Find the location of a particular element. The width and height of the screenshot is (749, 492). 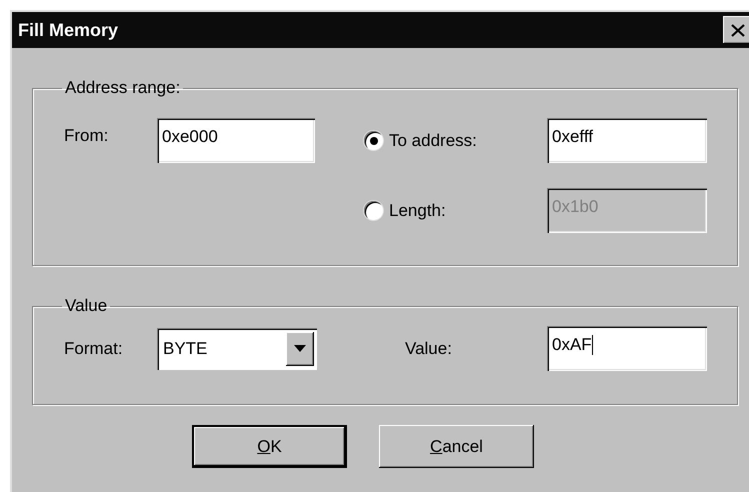

window-title: Fill Memory is located at coordinates (68, 30).